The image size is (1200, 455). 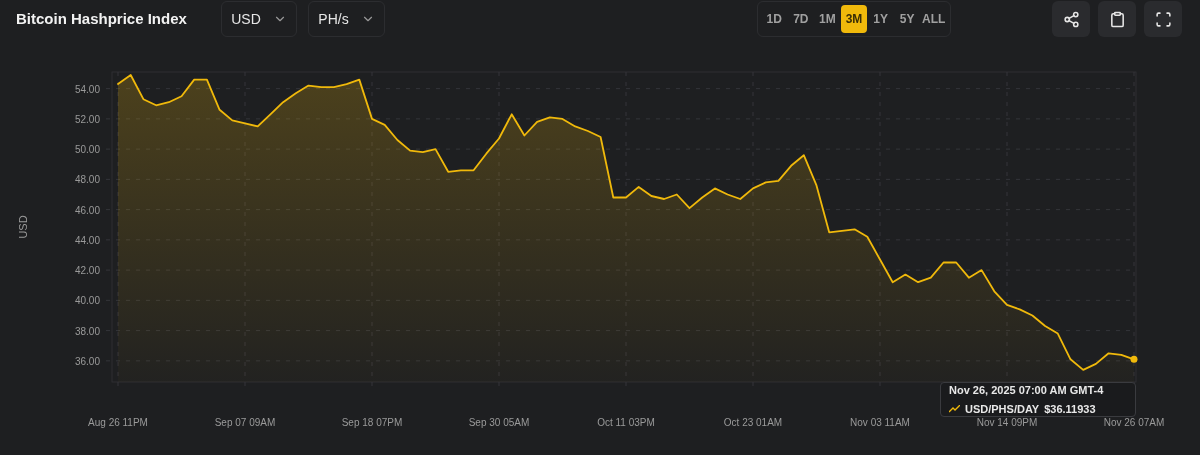 What do you see at coordinates (907, 19) in the screenshot?
I see `range-tab: 5Y` at bounding box center [907, 19].